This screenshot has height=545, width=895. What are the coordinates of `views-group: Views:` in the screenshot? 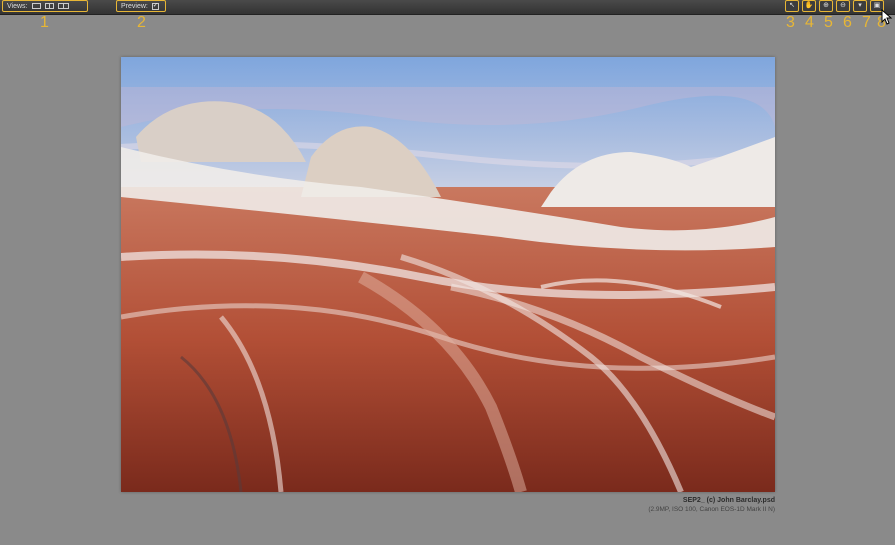 It's located at (45, 6).